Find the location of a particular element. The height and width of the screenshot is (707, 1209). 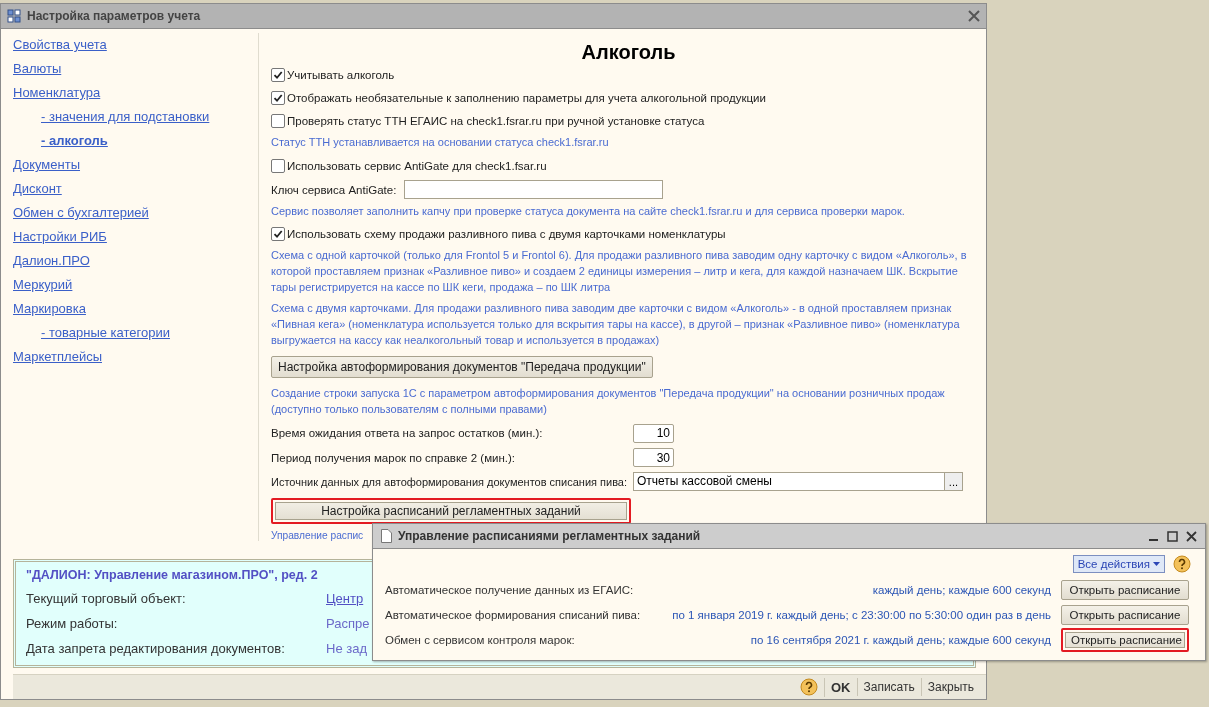

info-label: Дата запрета редактирования документов: is located at coordinates (156, 649).